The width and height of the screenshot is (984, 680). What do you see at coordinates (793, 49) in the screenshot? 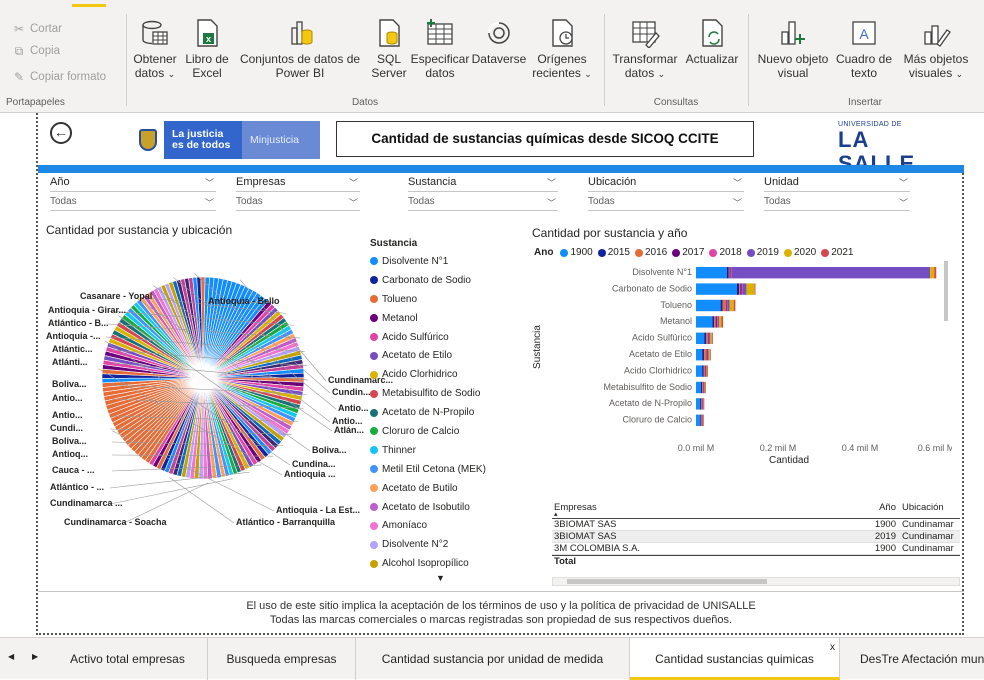
I see `new-visual-button: Nuevo objeto visual` at bounding box center [793, 49].